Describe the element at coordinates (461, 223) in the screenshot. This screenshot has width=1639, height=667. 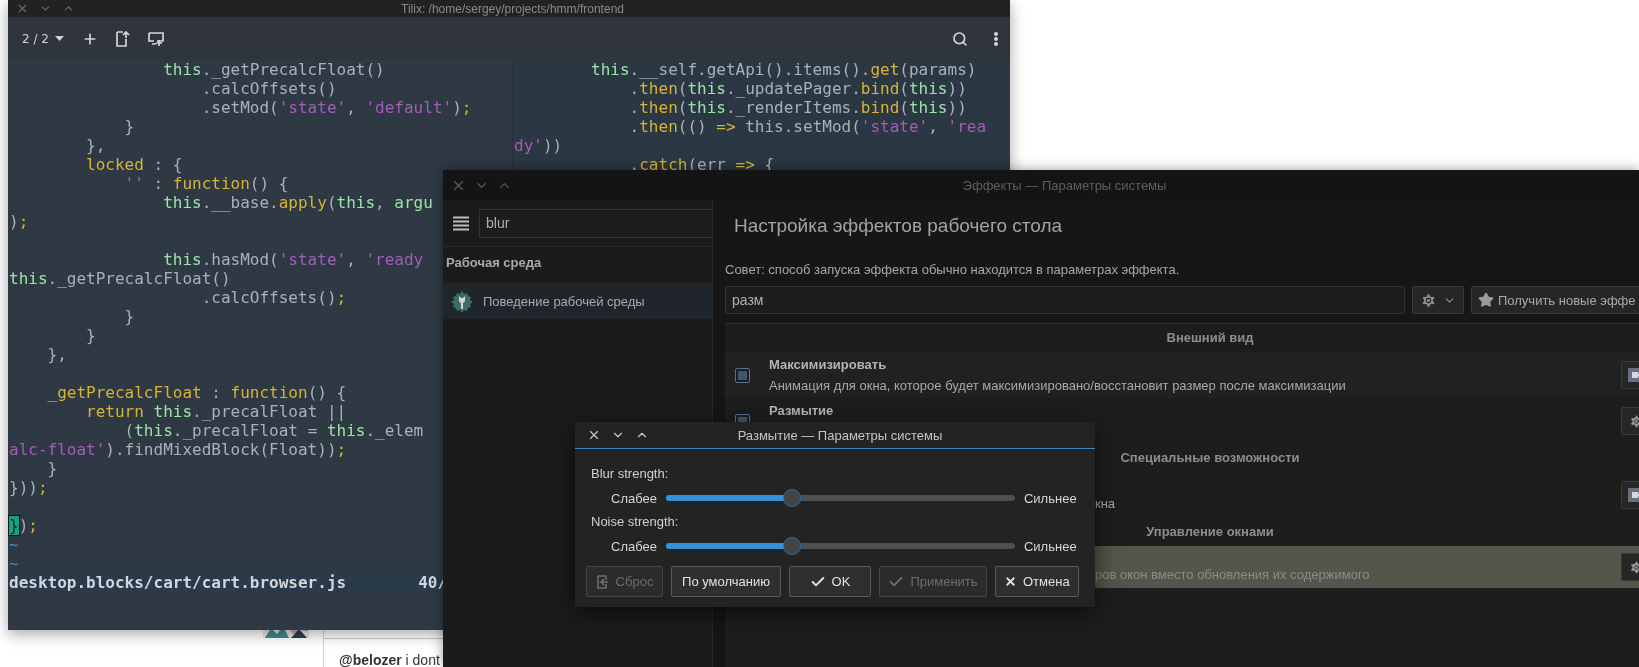
I see `menu-icon` at that location.